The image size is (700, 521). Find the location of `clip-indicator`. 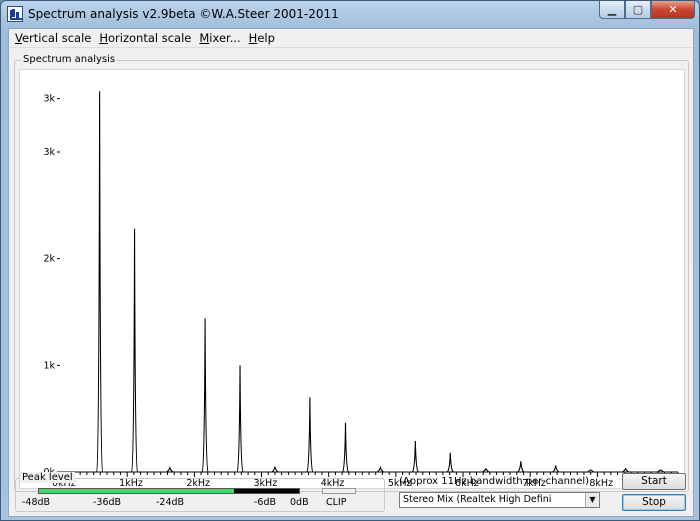

clip-indicator is located at coordinates (339, 491).